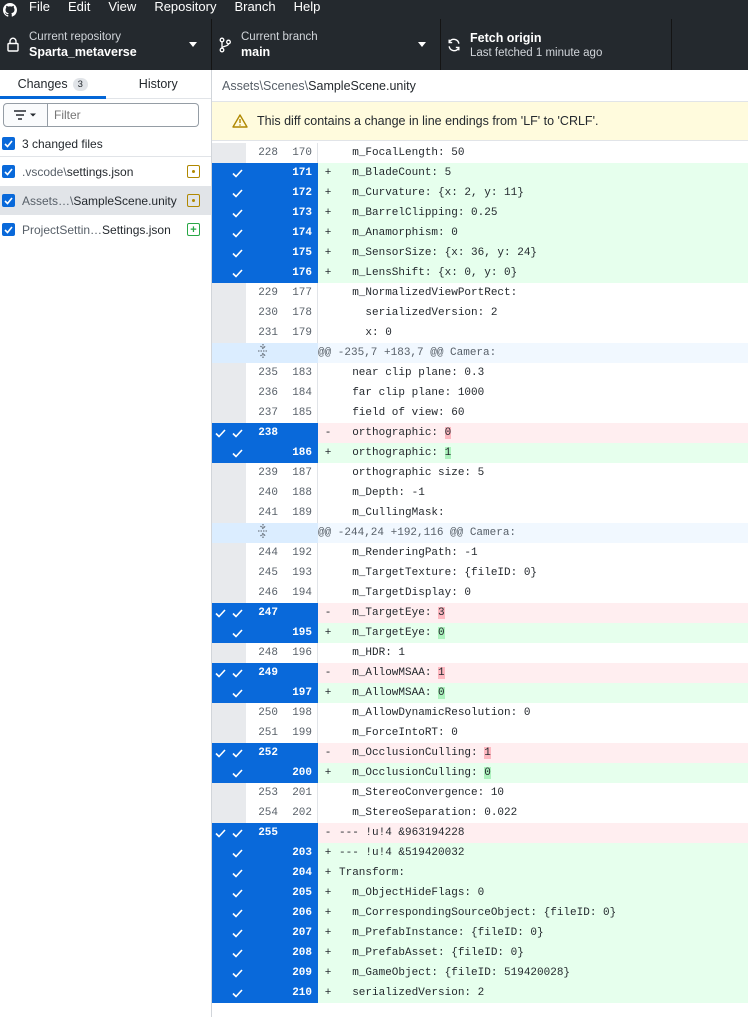 The image size is (748, 1017). Describe the element at coordinates (307, 7) in the screenshot. I see `menu-help: Help` at that location.